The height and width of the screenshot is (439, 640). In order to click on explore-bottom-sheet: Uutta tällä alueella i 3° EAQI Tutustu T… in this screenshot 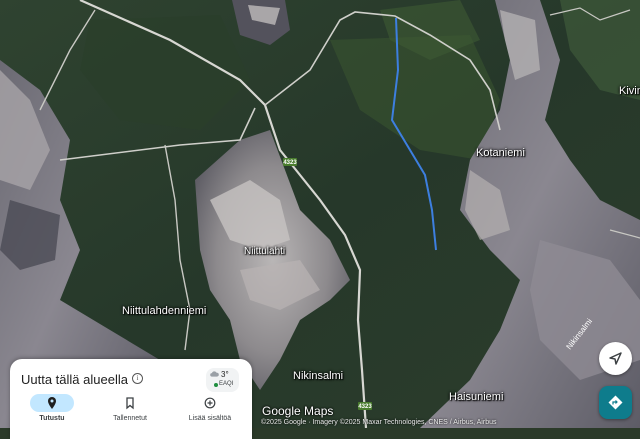, I will do `click(131, 399)`.